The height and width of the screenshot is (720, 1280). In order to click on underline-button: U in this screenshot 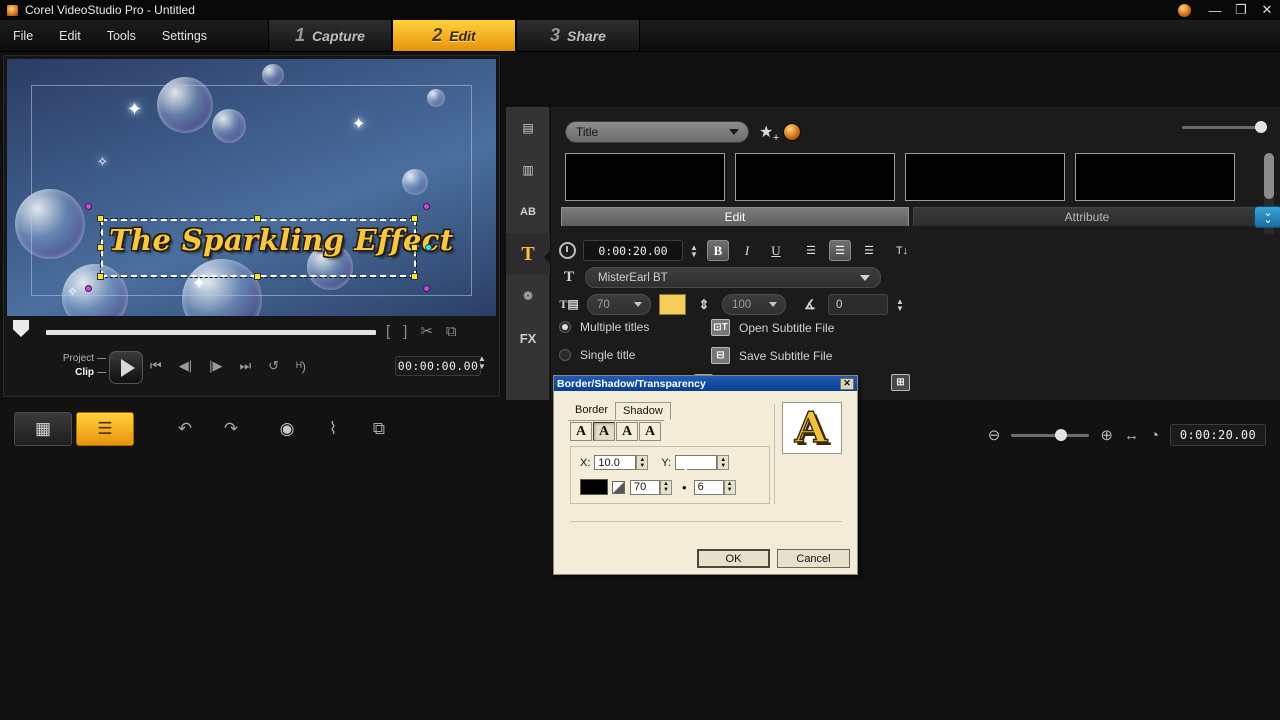, I will do `click(776, 250)`.